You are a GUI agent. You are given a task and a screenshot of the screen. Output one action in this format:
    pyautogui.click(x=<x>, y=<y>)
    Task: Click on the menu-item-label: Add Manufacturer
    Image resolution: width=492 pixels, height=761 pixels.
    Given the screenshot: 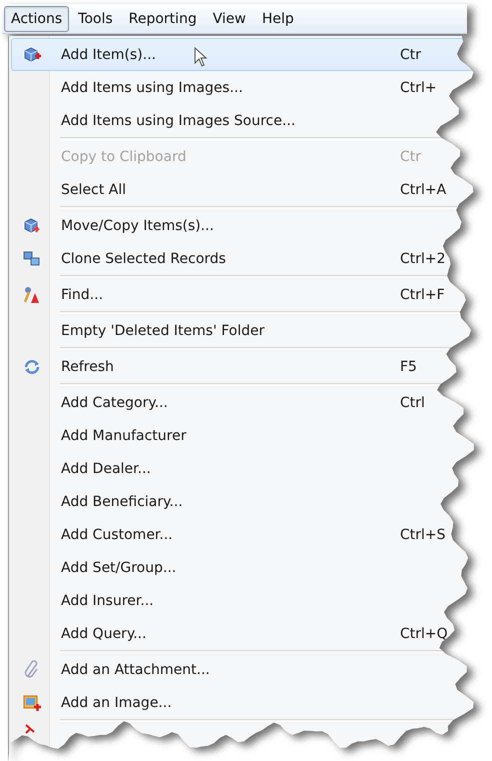 What is the action you would take?
    pyautogui.click(x=123, y=436)
    